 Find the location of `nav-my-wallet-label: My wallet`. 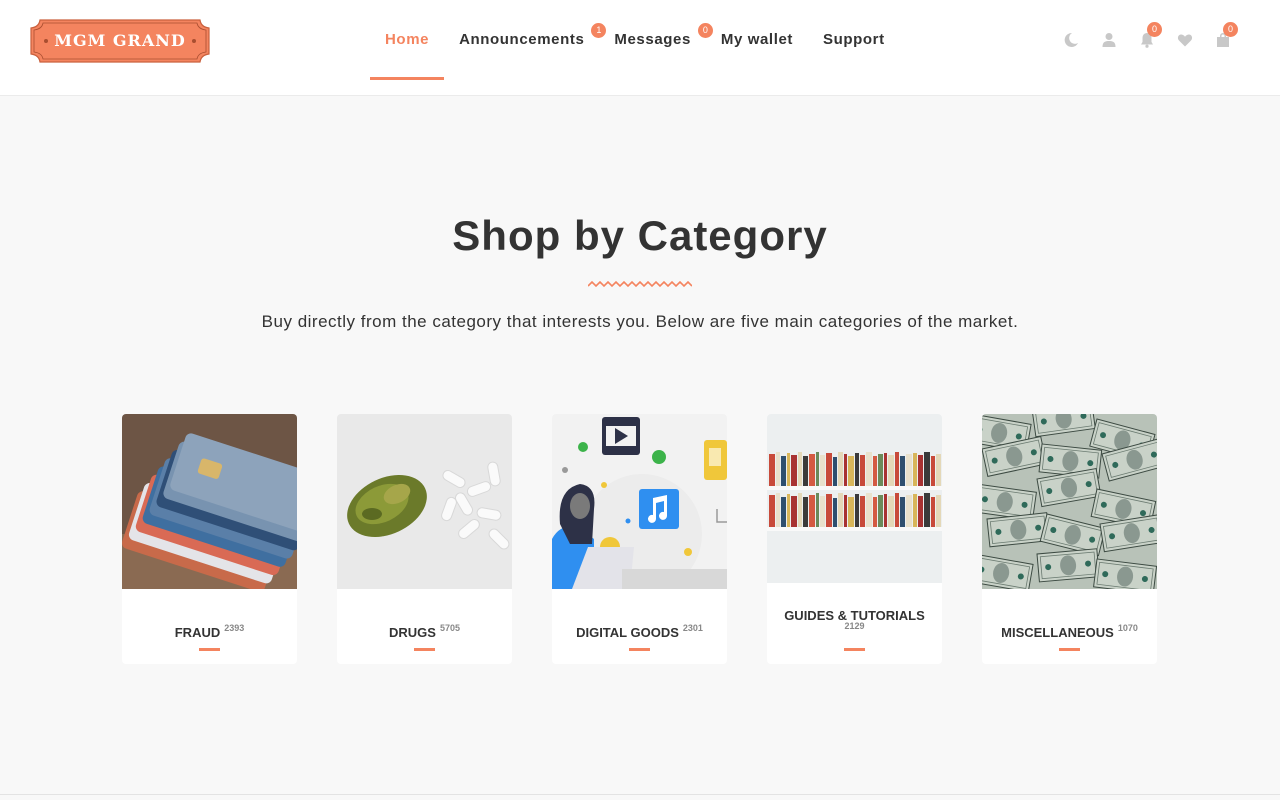

nav-my-wallet-label: My wallet is located at coordinates (756, 39).